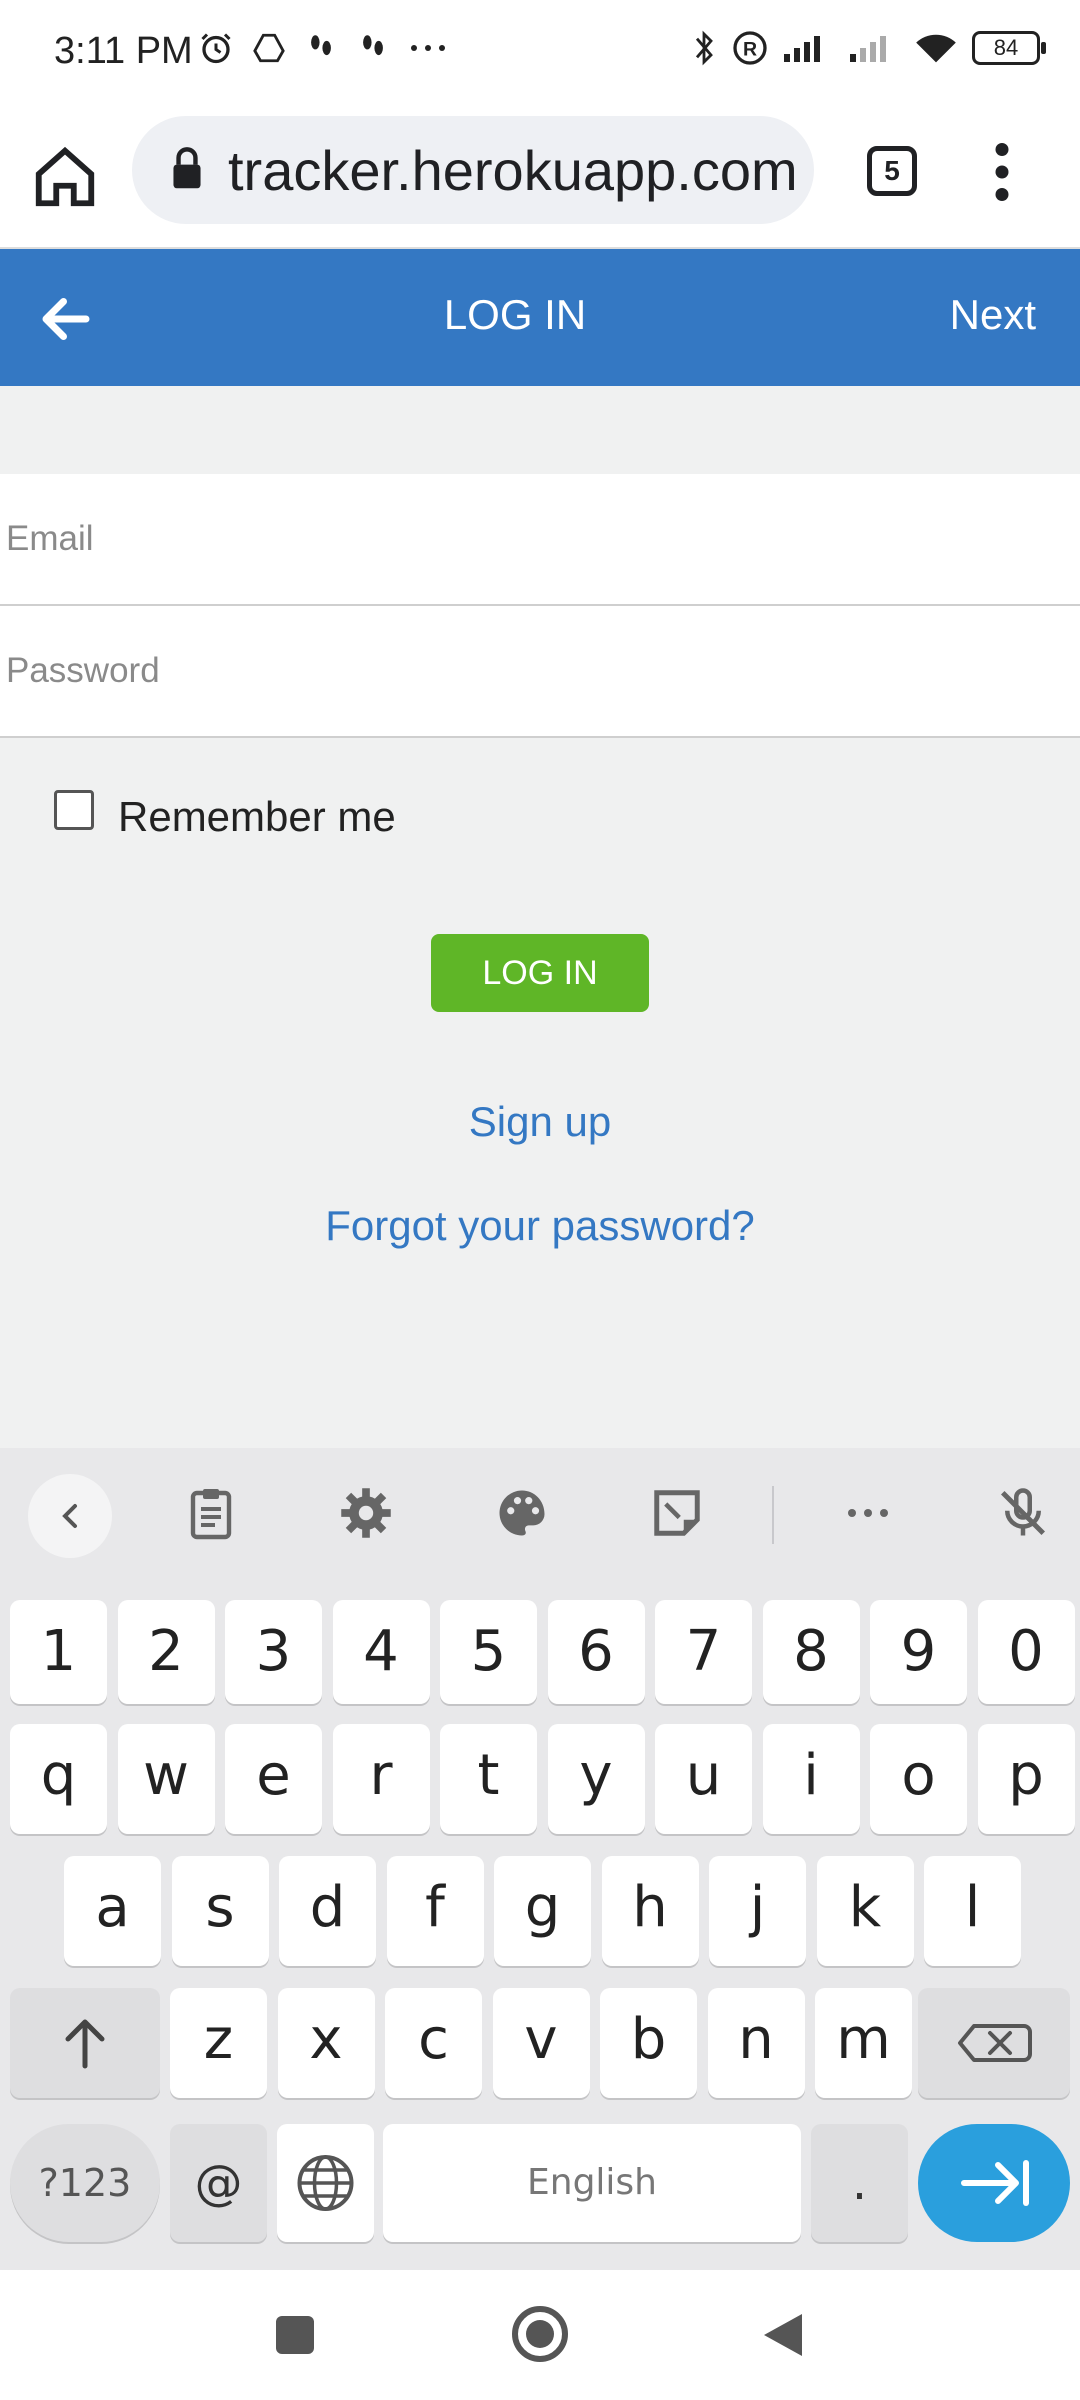 The height and width of the screenshot is (2400, 1080). I want to click on bluetooth-icon, so click(704, 48).